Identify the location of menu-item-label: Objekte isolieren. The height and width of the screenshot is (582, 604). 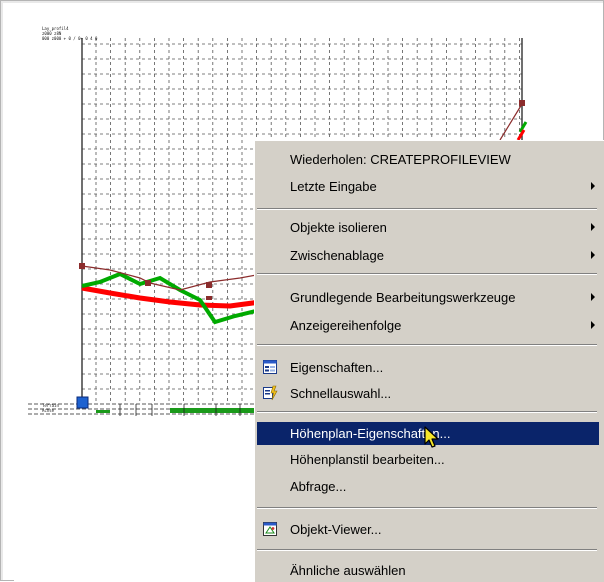
(338, 227).